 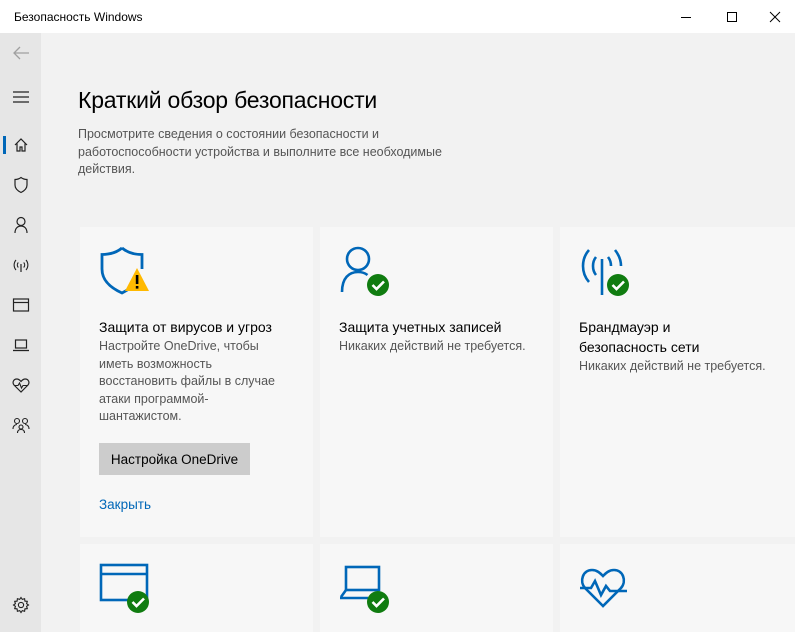 What do you see at coordinates (124, 270) in the screenshot?
I see `virus-shield-warning-icon` at bounding box center [124, 270].